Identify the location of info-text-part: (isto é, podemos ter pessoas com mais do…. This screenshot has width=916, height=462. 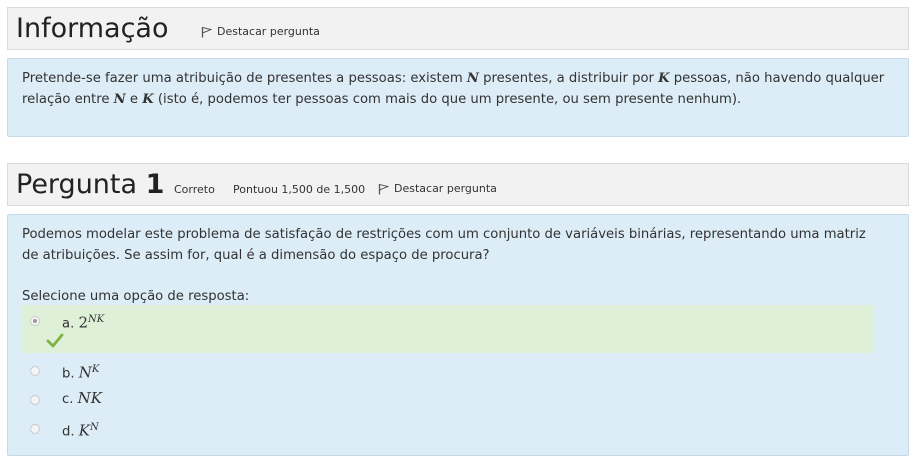
(447, 99).